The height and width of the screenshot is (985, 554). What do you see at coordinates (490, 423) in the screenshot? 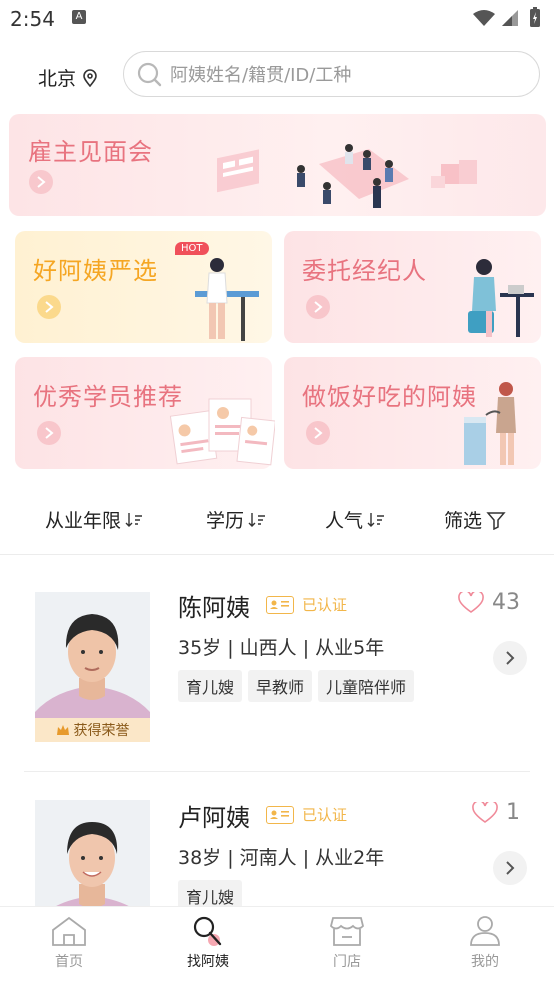
I see `cooking-woman-illustration` at bounding box center [490, 423].